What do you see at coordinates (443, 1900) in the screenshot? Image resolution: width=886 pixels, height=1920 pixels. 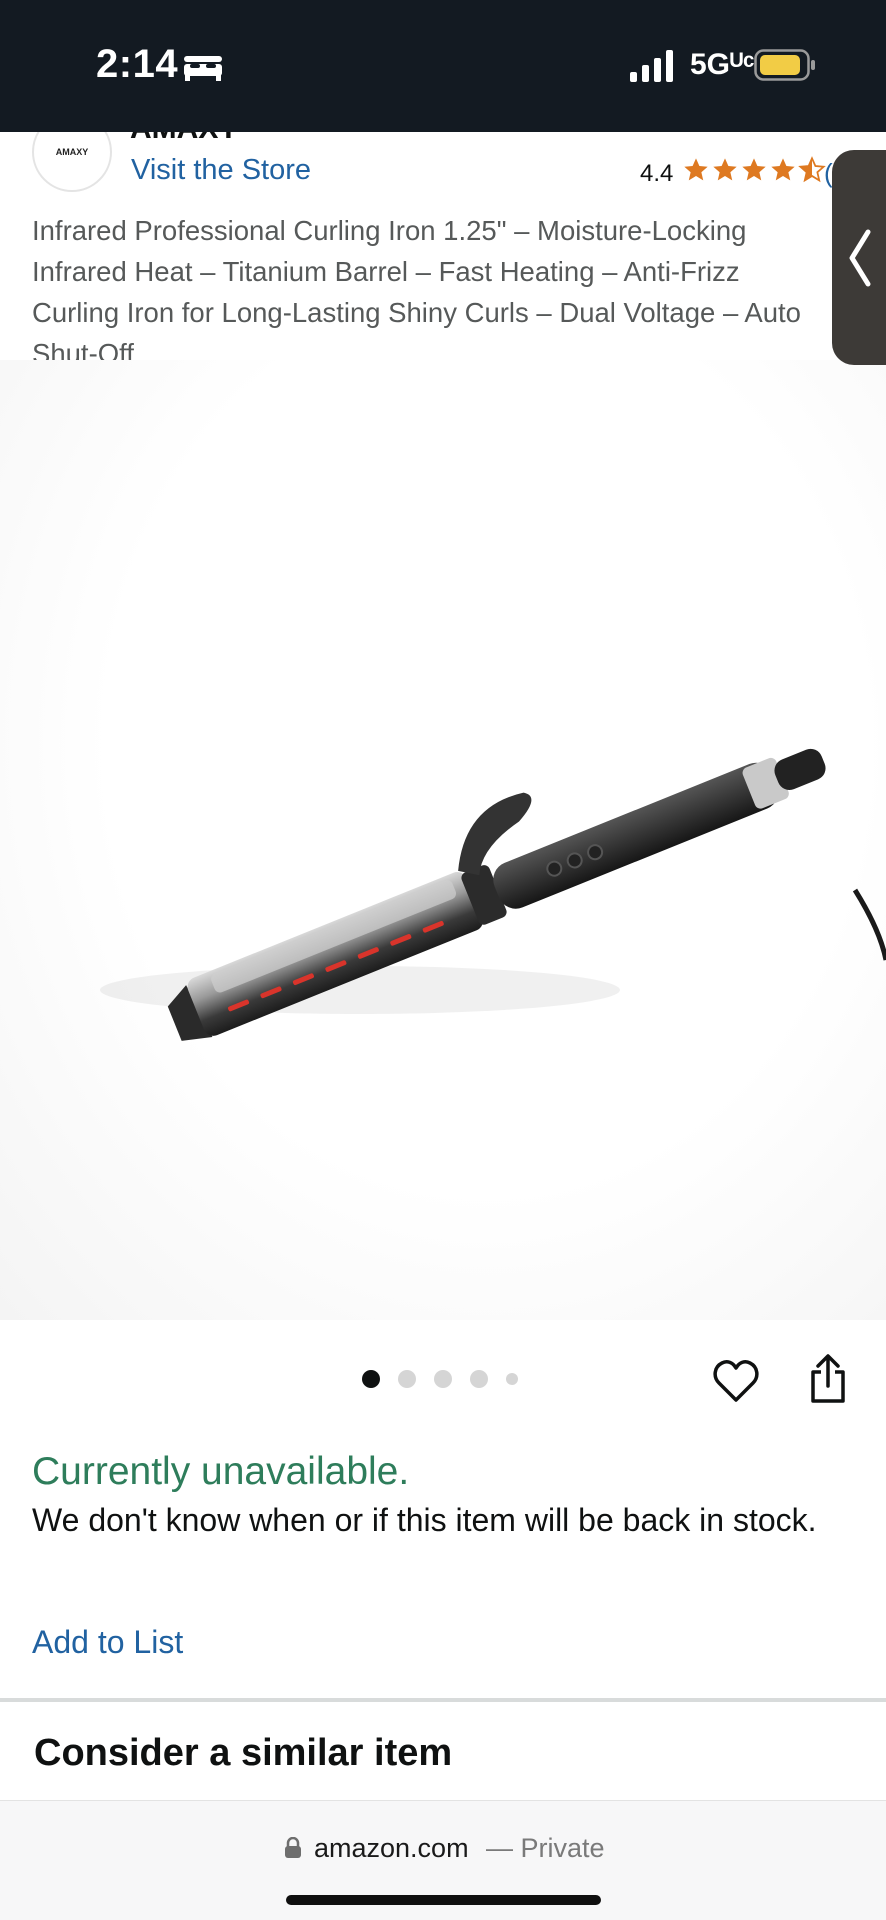 I see `home-indicator` at bounding box center [443, 1900].